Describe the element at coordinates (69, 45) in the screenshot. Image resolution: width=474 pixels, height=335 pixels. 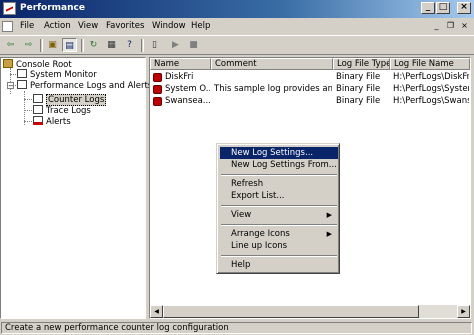
I see `show-tree-icon: ▤` at that location.